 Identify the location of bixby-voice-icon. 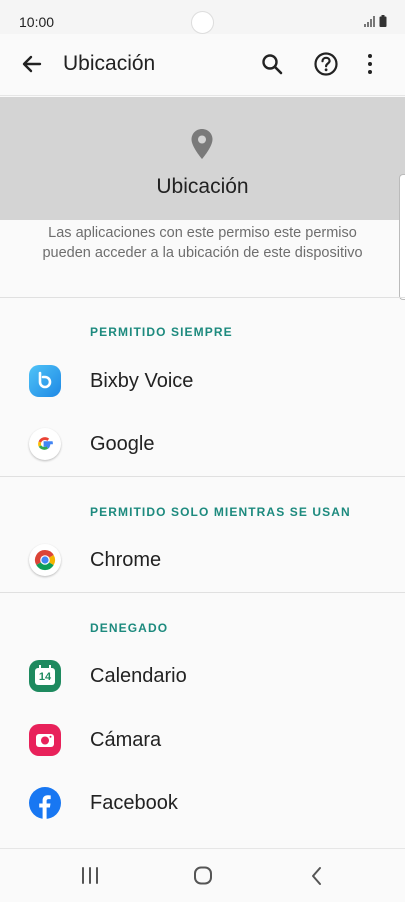
(45, 381).